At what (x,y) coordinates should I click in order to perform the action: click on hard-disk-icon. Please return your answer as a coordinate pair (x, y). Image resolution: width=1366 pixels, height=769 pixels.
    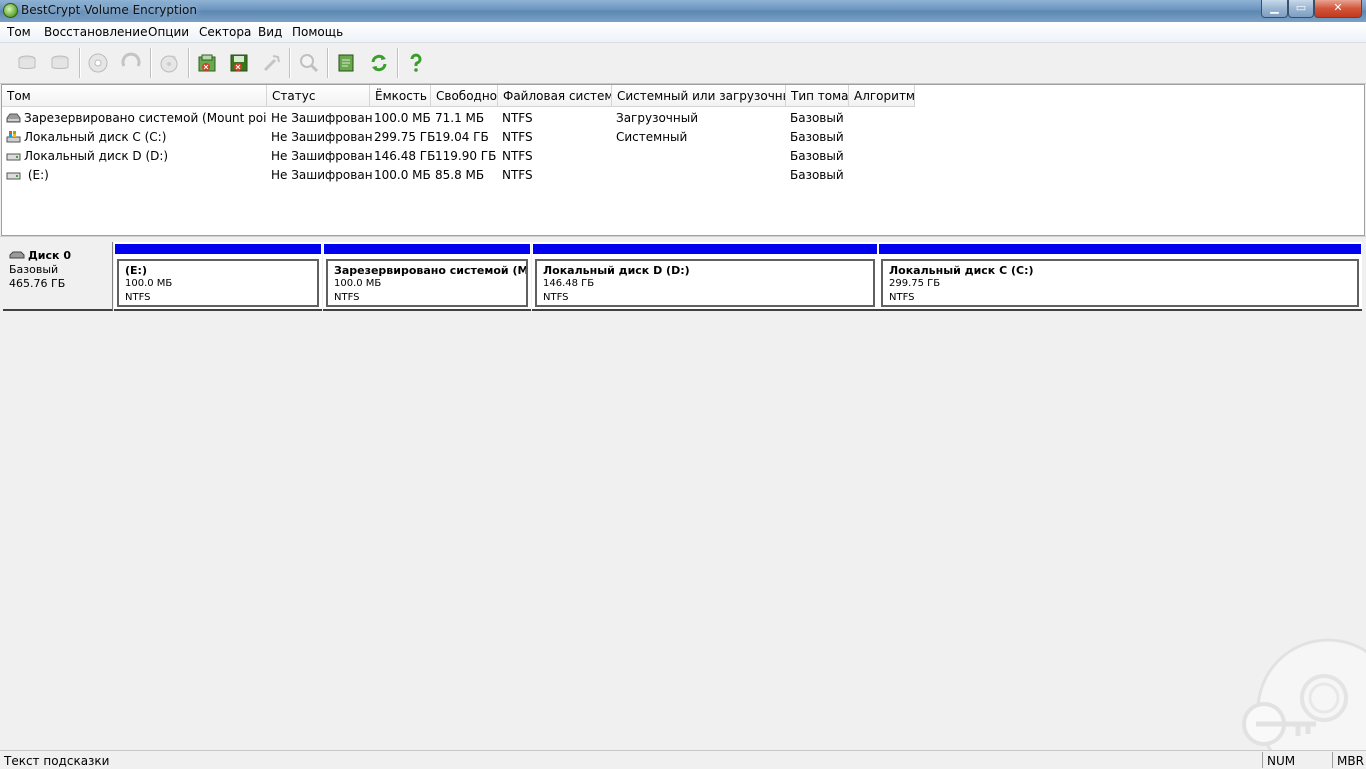
    Looking at the image, I should click on (17, 255).